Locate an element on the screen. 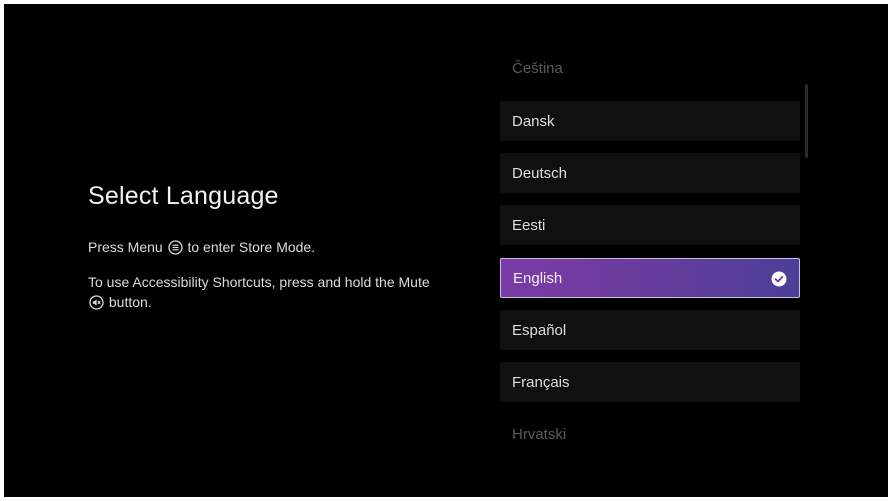 This screenshot has width=892, height=501. store-mode-hint: Press Menu to enter Store Mode. is located at coordinates (268, 248).